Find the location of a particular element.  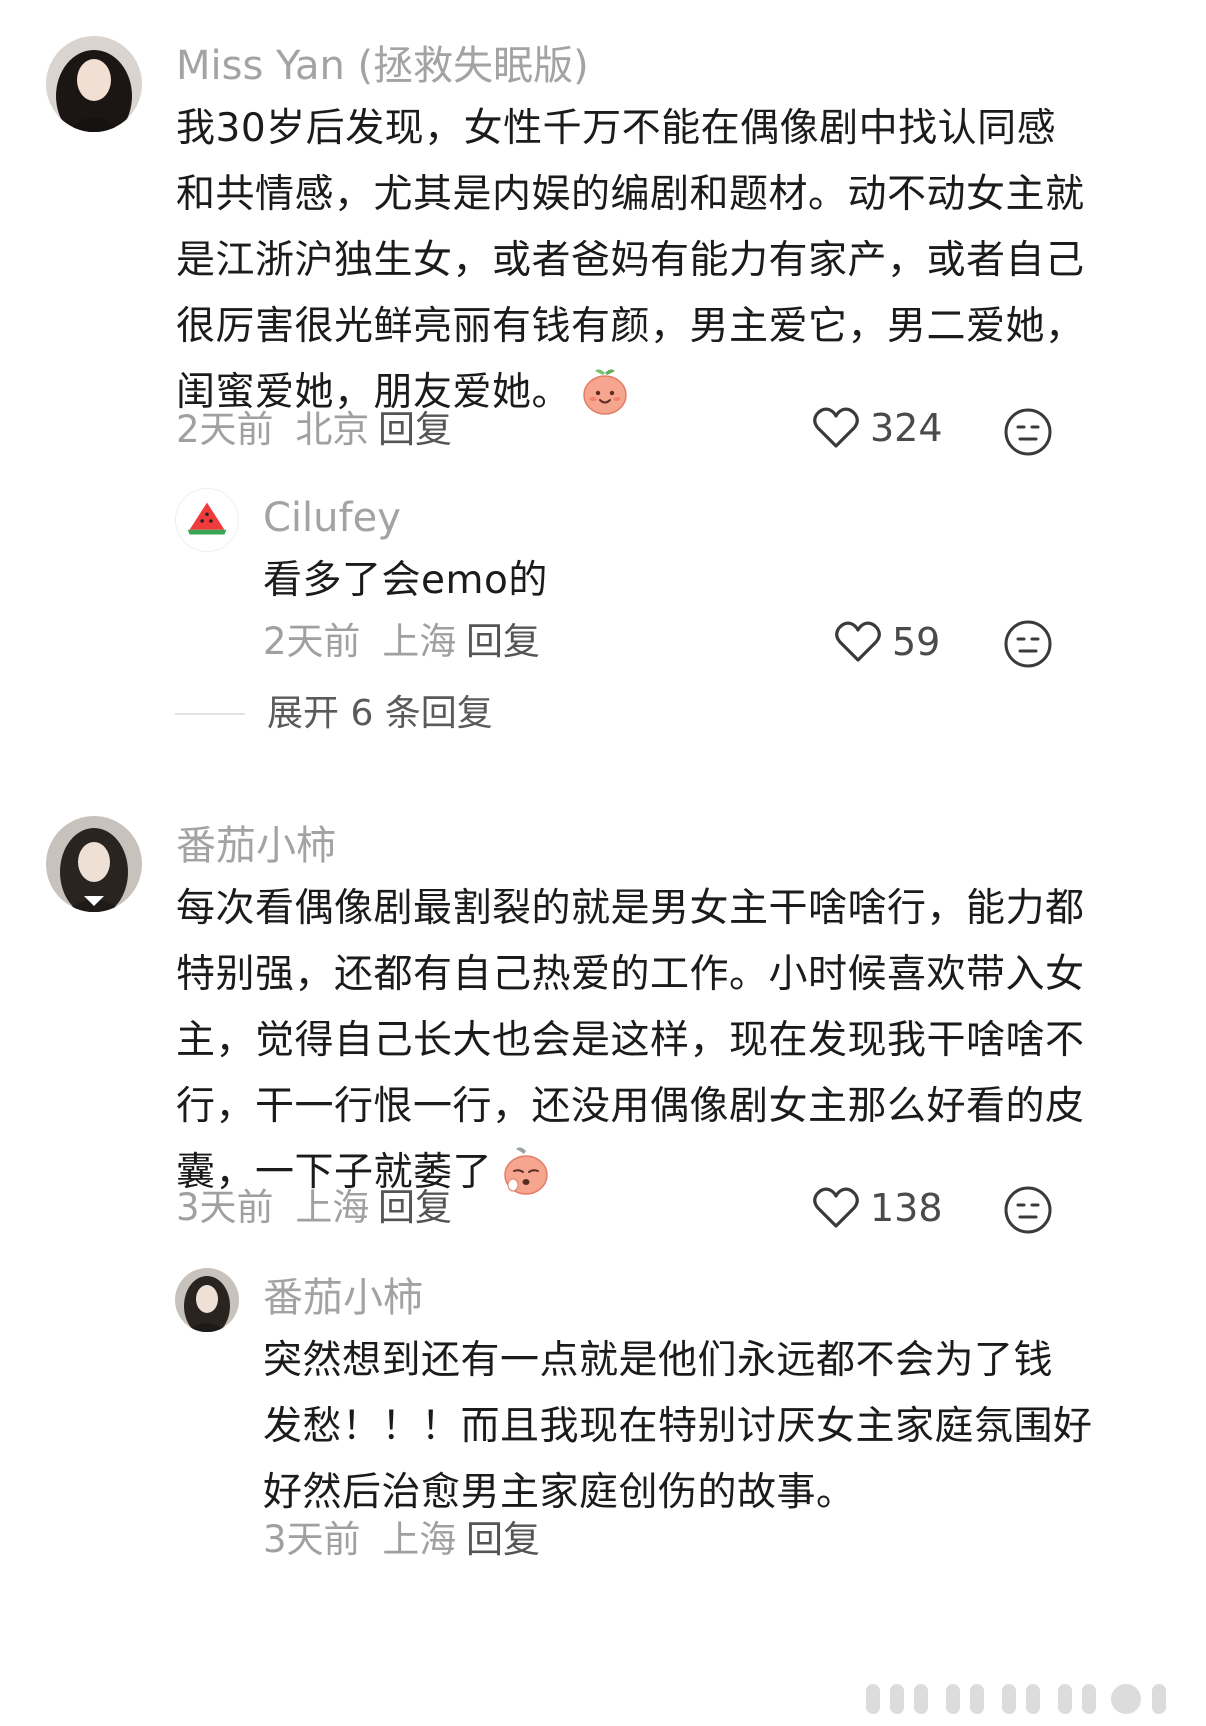

avatar-fanqie-xiaoshi-reply is located at coordinates (207, 1300).